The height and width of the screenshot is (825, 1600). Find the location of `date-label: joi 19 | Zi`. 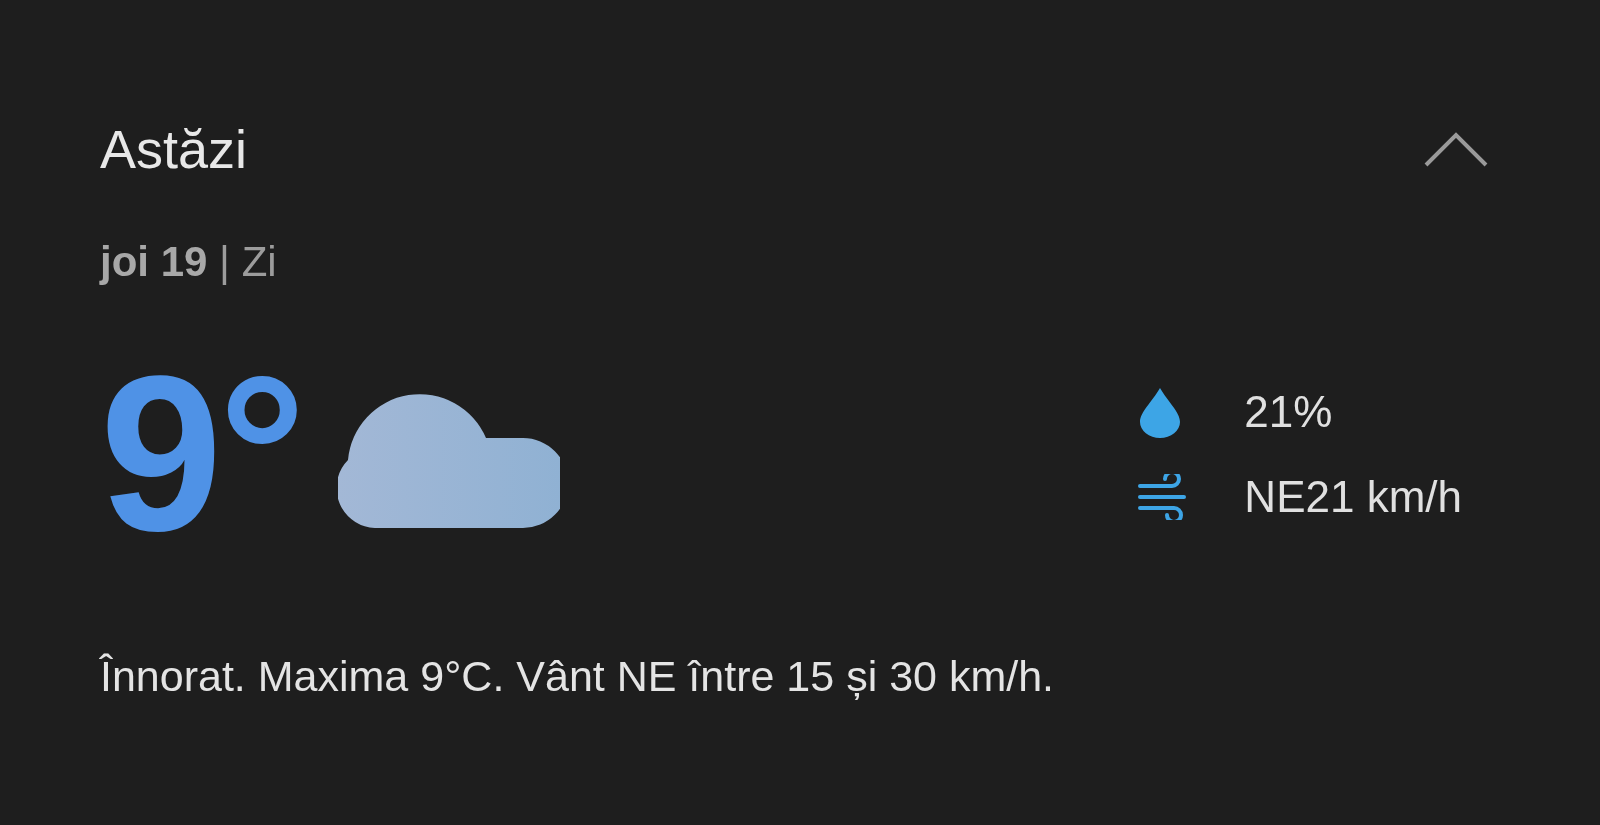

date-label: joi 19 | Zi is located at coordinates (189, 262).